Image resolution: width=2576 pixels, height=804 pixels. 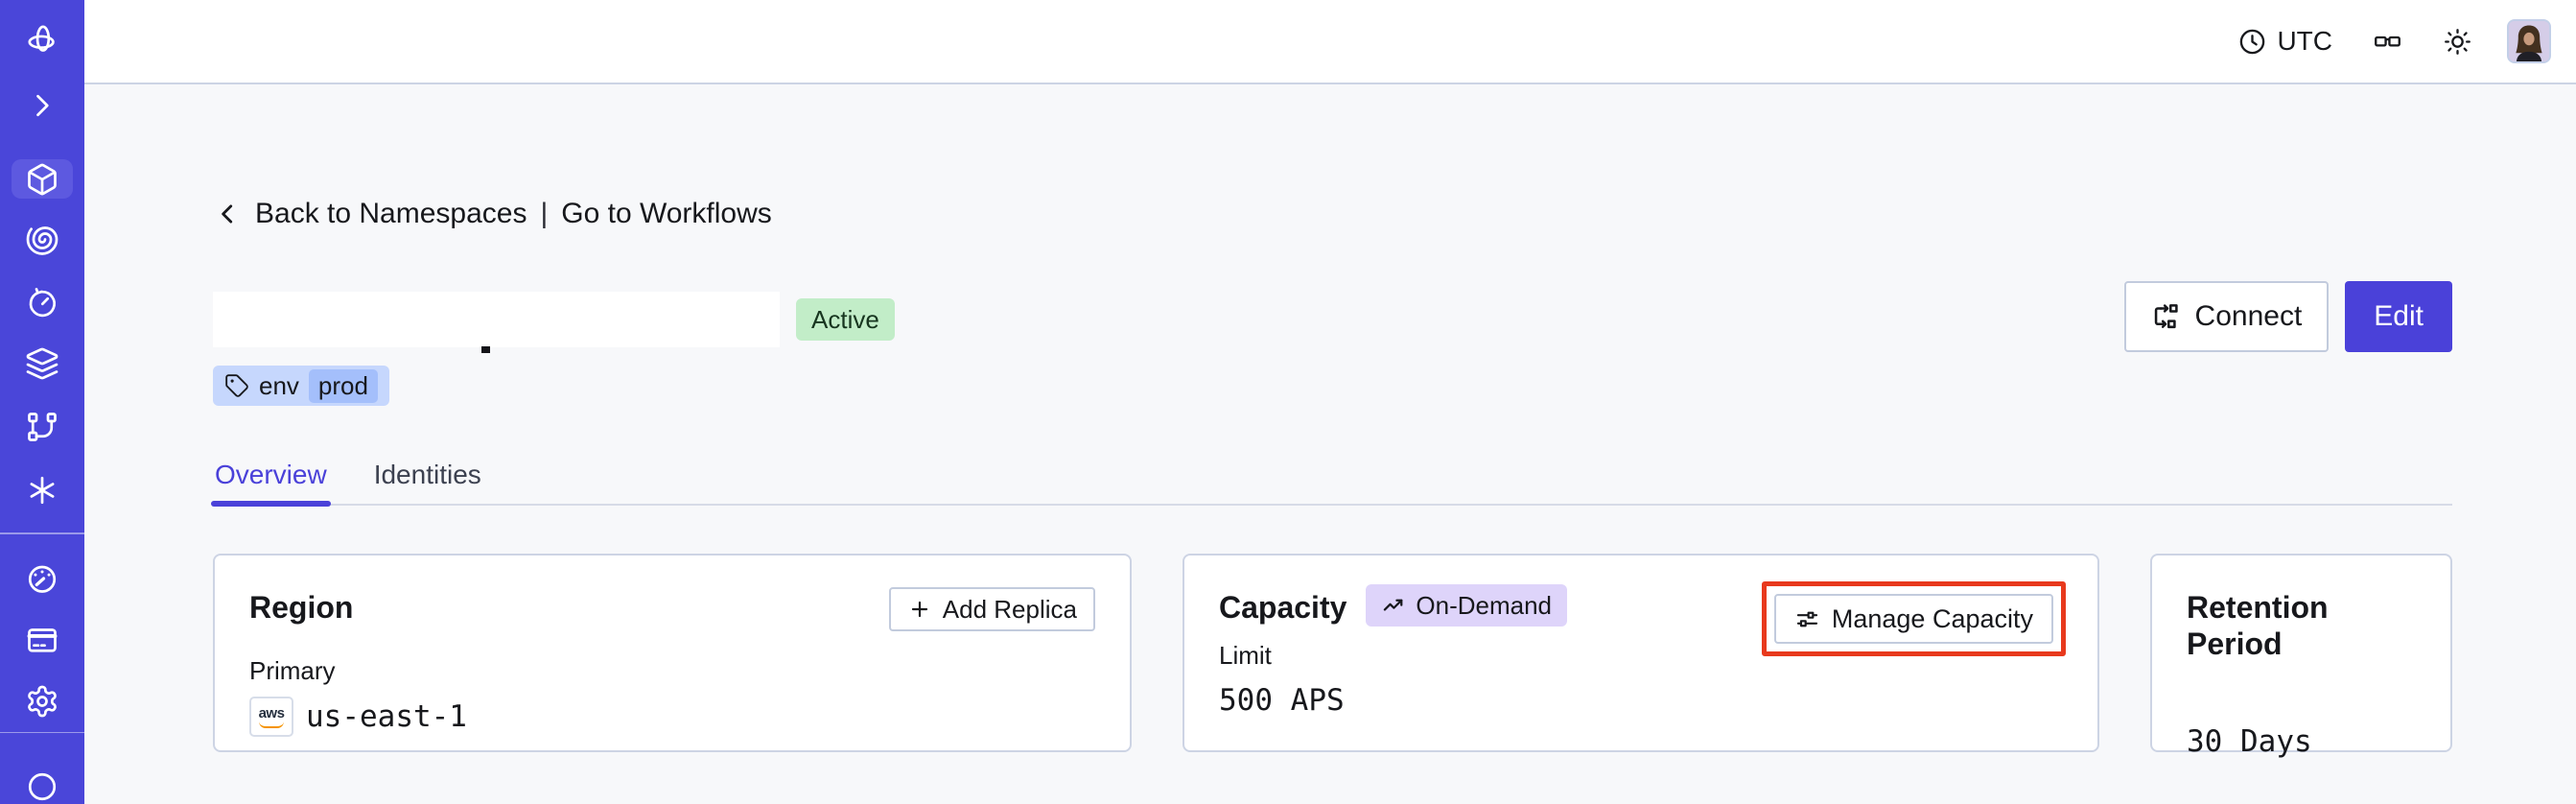 What do you see at coordinates (1009, 609) in the screenshot?
I see `add-replica-label: Add Replica` at bounding box center [1009, 609].